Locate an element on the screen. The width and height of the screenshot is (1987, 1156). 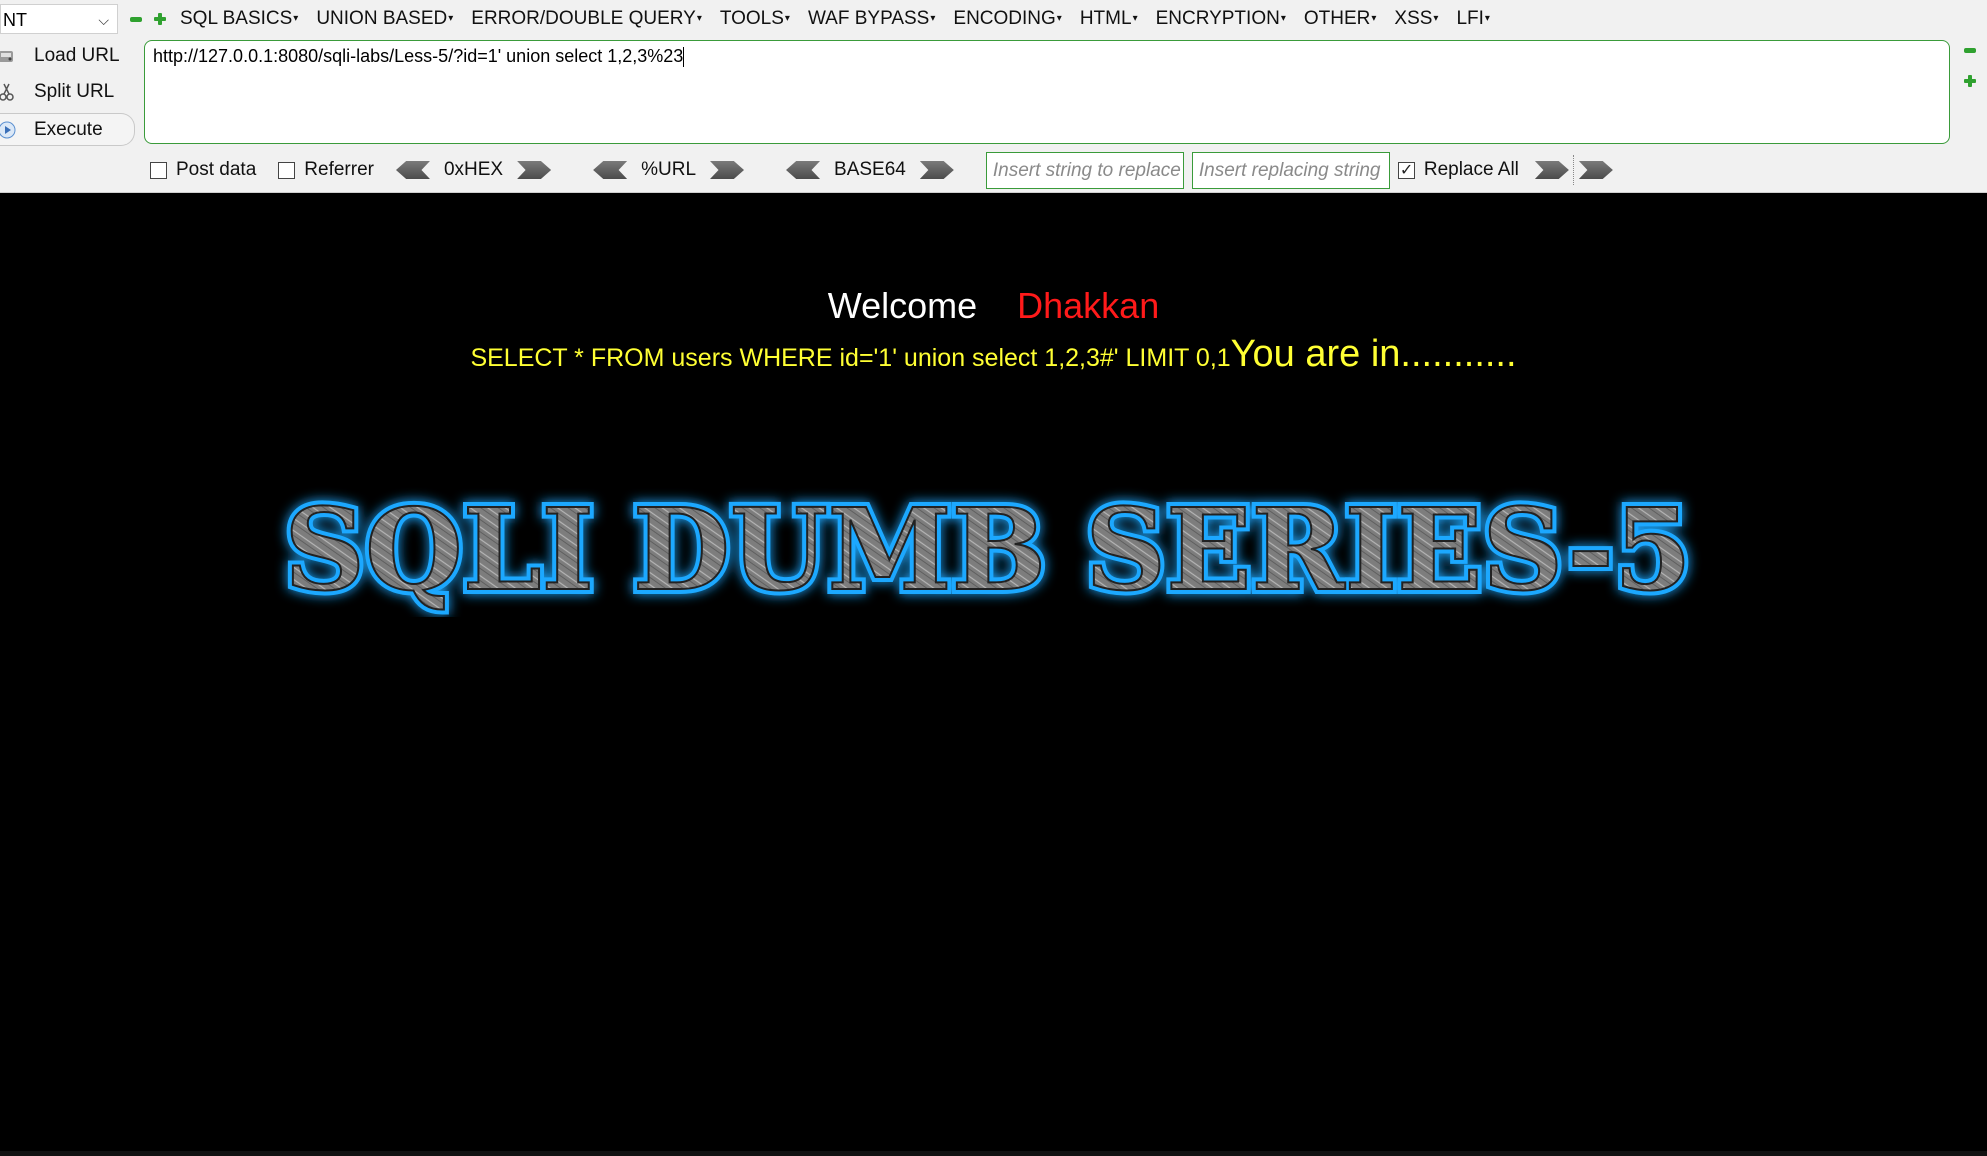
shrink-icon is located at coordinates (1970, 50).